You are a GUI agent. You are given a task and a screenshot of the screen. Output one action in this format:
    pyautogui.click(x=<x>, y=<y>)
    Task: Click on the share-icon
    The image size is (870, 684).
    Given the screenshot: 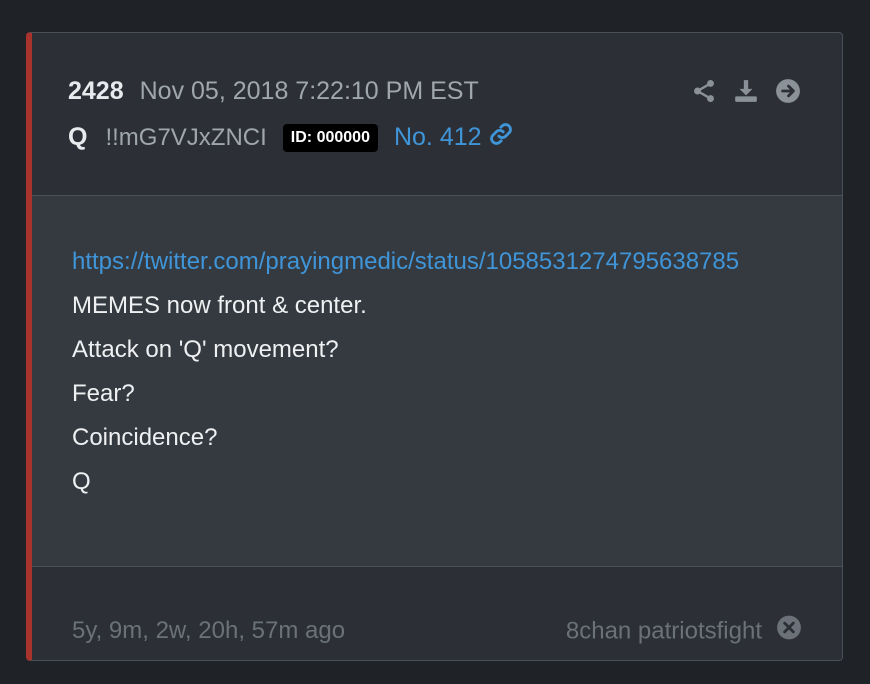 What is the action you would take?
    pyautogui.click(x=704, y=91)
    